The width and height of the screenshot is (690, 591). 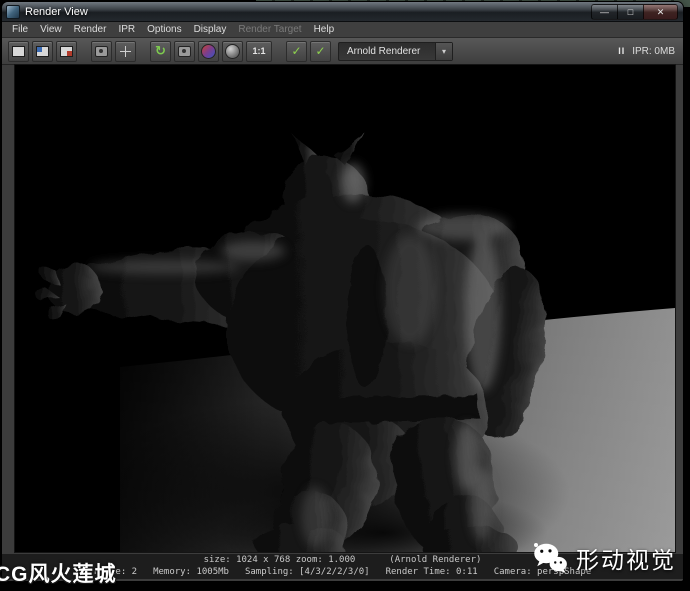 I want to click on renderer-dropdown: Arnold Renderer ▾, so click(x=395, y=51).